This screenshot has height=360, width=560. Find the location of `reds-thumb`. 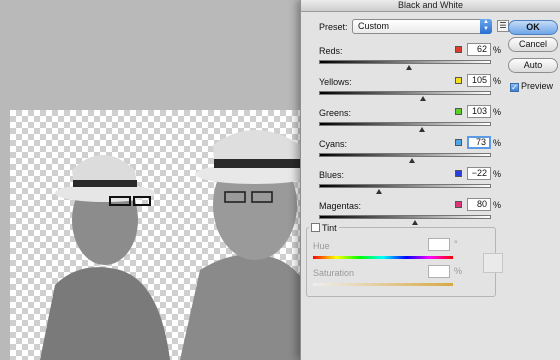

reds-thumb is located at coordinates (409, 67).